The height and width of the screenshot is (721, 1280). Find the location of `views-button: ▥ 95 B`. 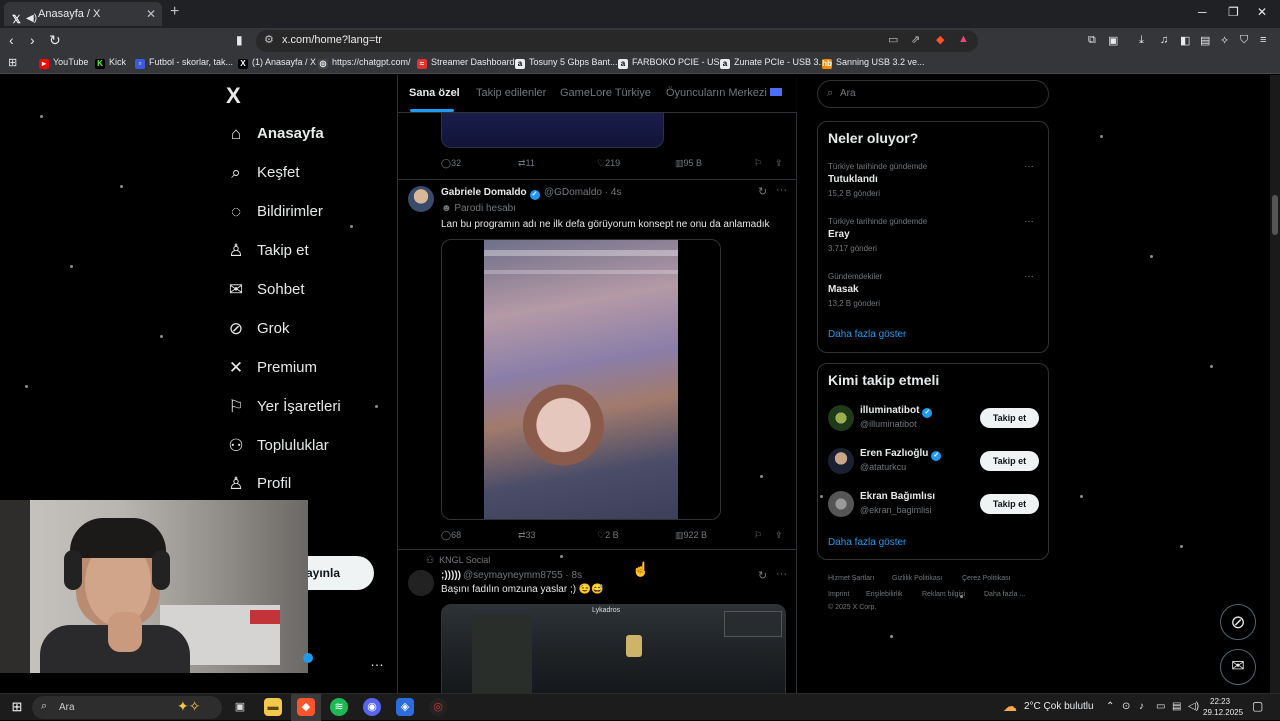

views-button: ▥ 95 B is located at coordinates (688, 163).